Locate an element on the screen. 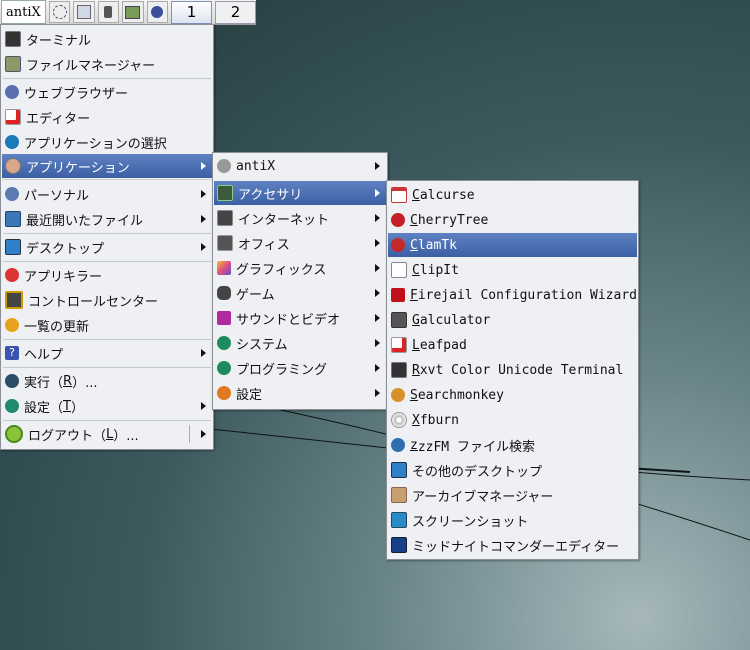 Image resolution: width=750 pixels, height=650 pixels. firejail-icon is located at coordinates (398, 295).